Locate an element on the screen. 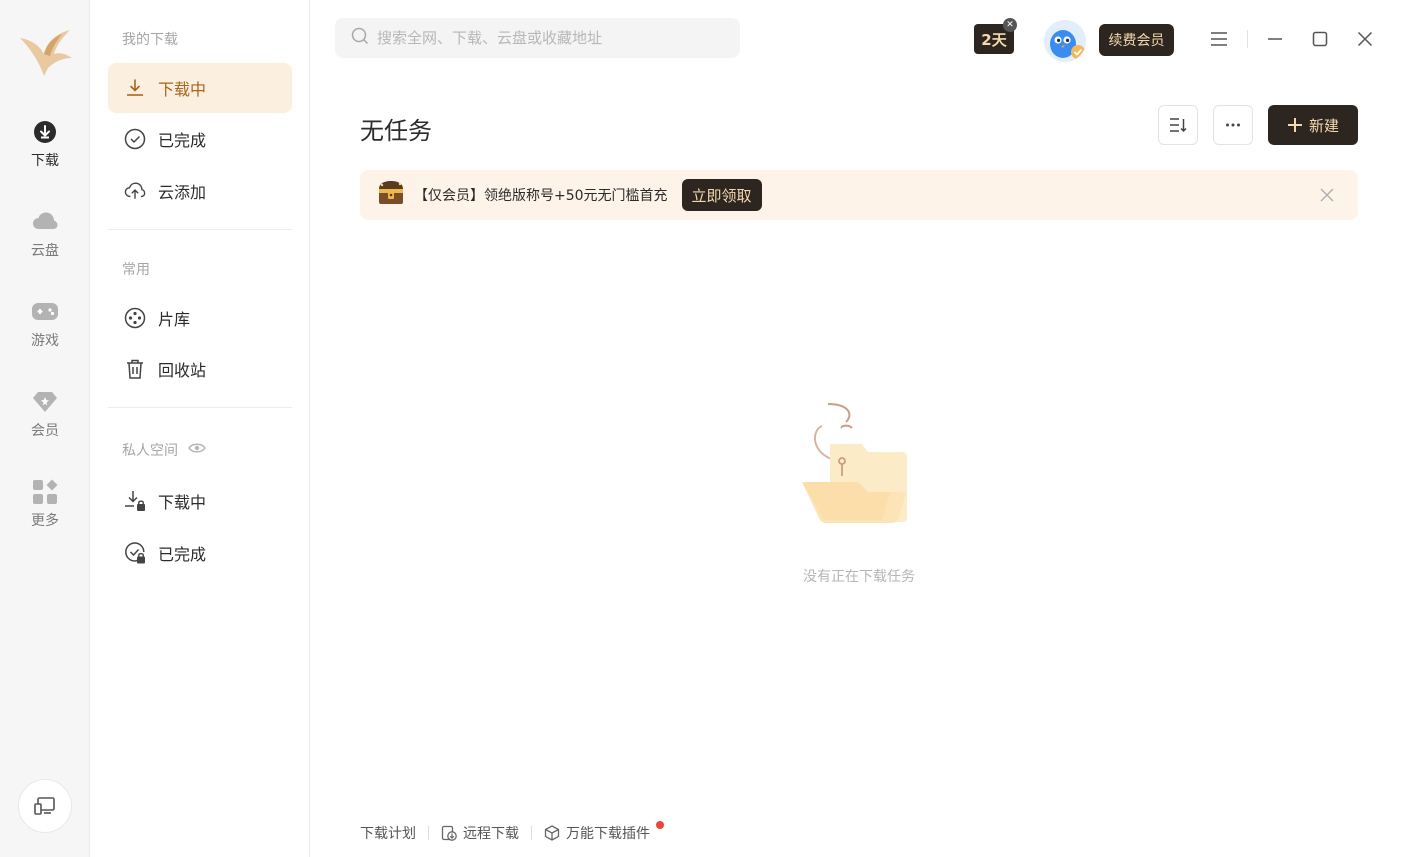 The width and height of the screenshot is (1407, 857). download-plugin-link: 万能下载插件 is located at coordinates (597, 833).